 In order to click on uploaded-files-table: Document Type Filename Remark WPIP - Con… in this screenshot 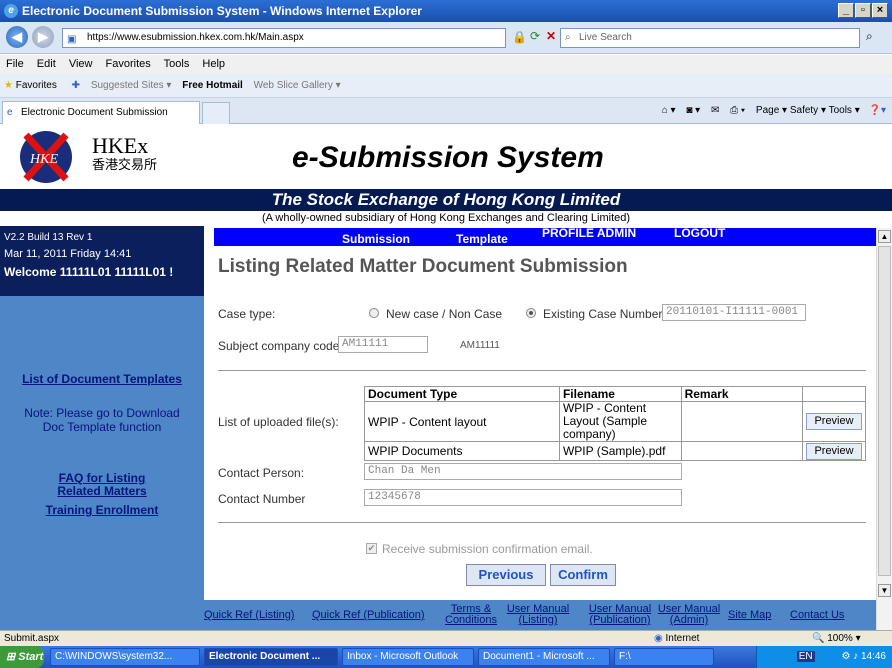, I will do `click(615, 423)`.